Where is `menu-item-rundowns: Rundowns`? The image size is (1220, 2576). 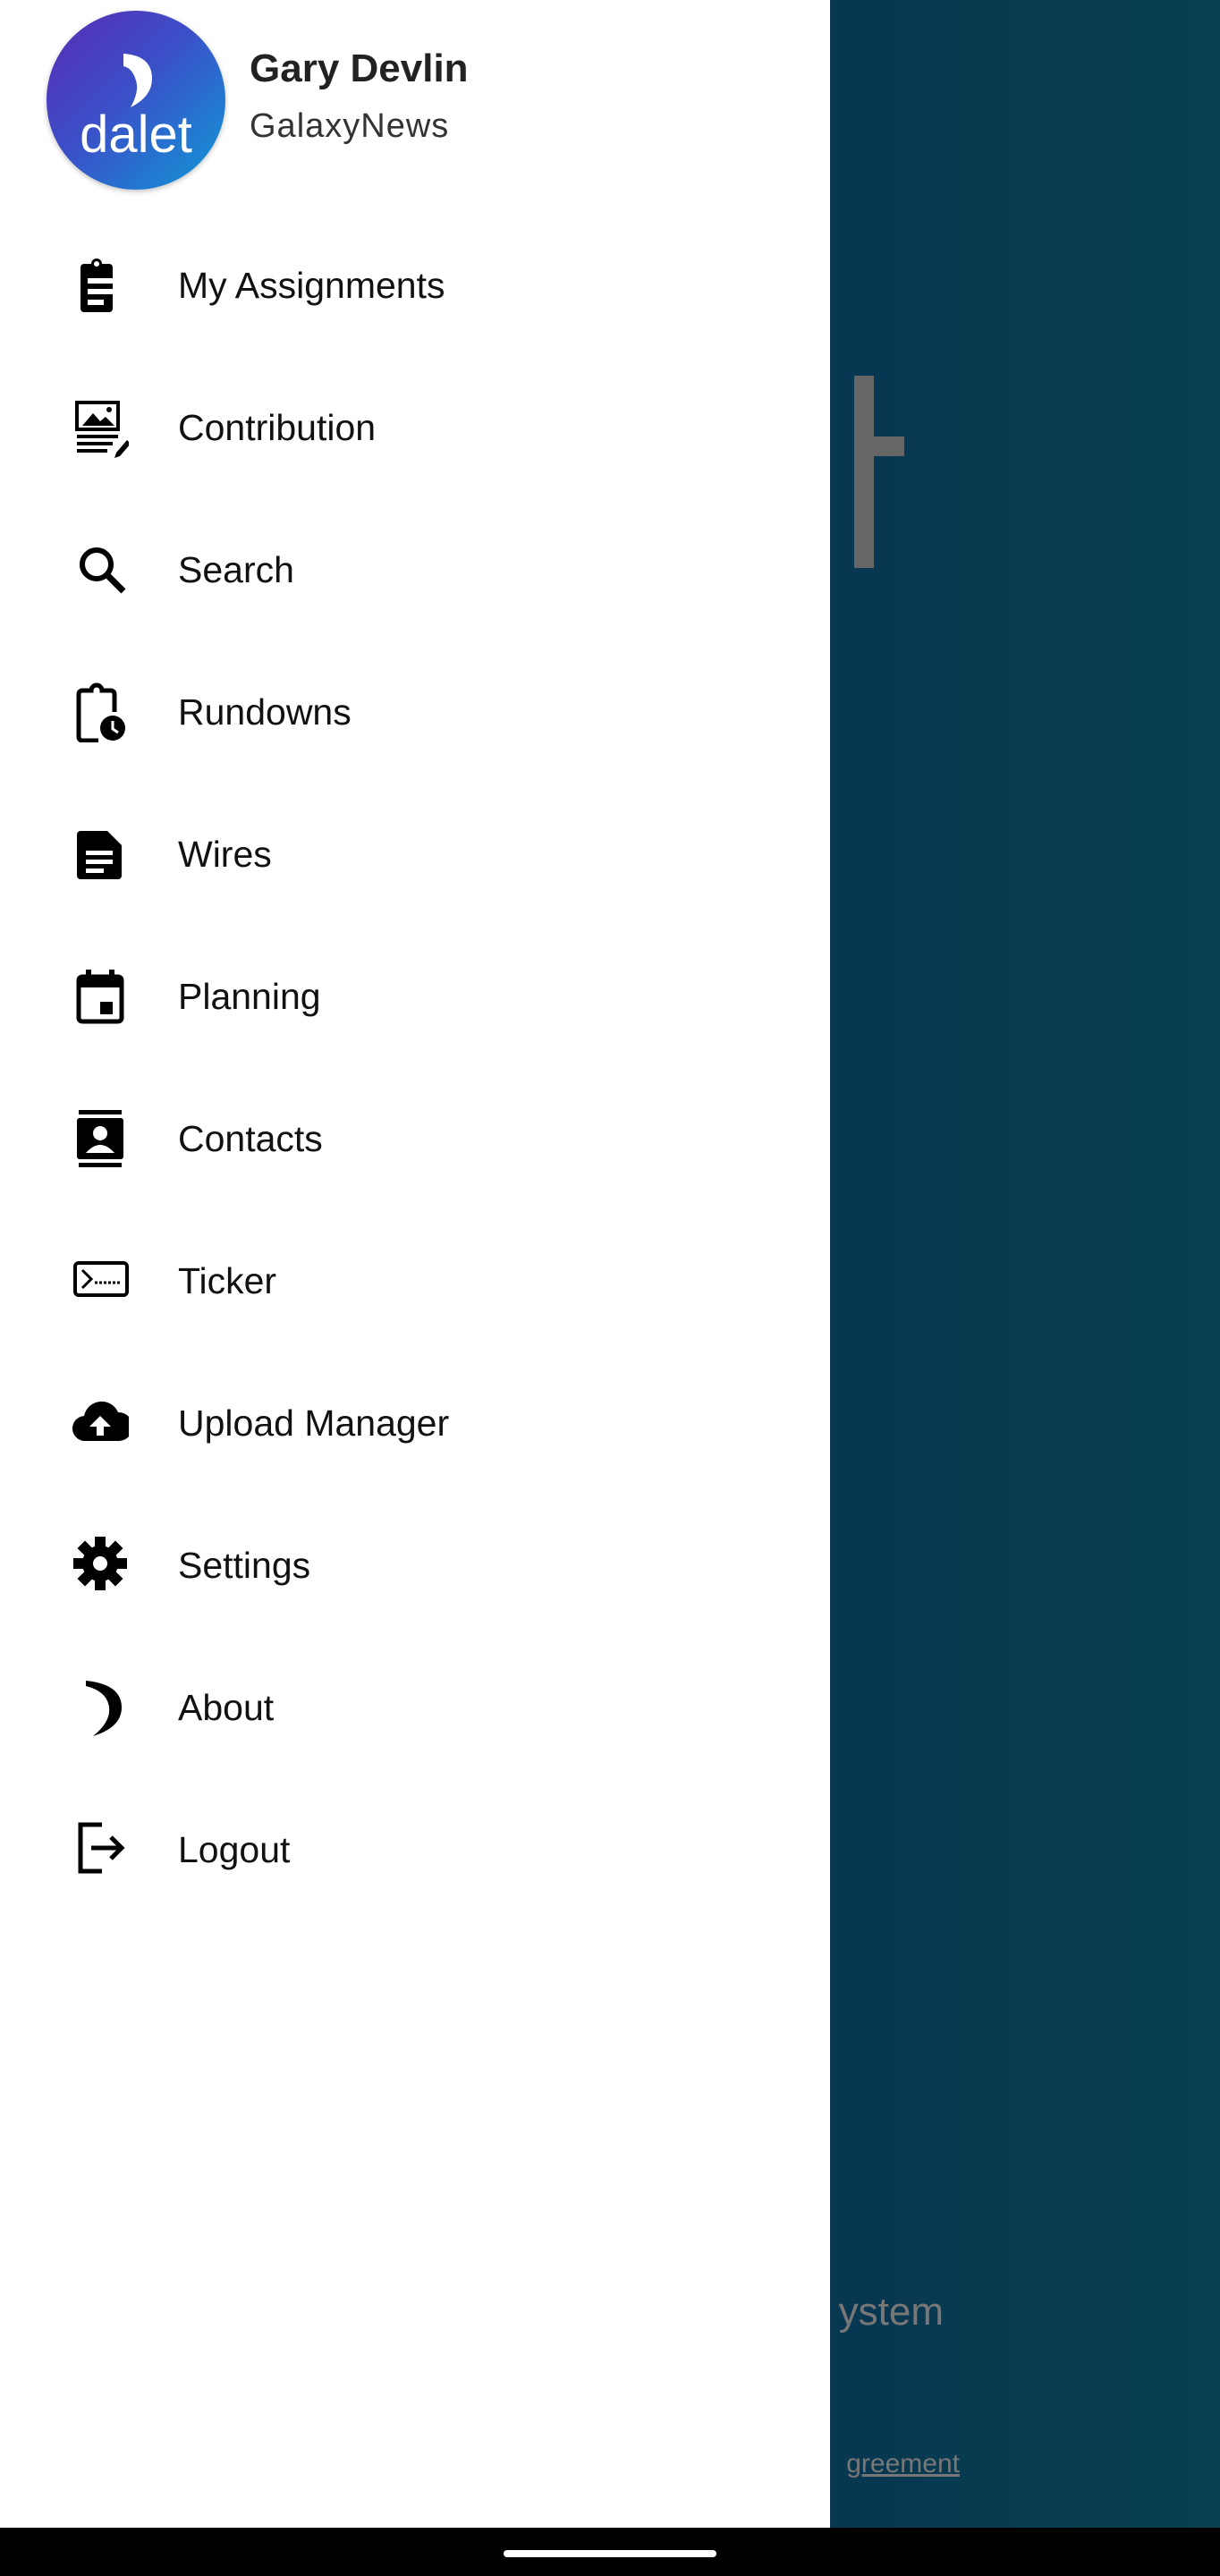 menu-item-rundowns: Rundowns is located at coordinates (415, 712).